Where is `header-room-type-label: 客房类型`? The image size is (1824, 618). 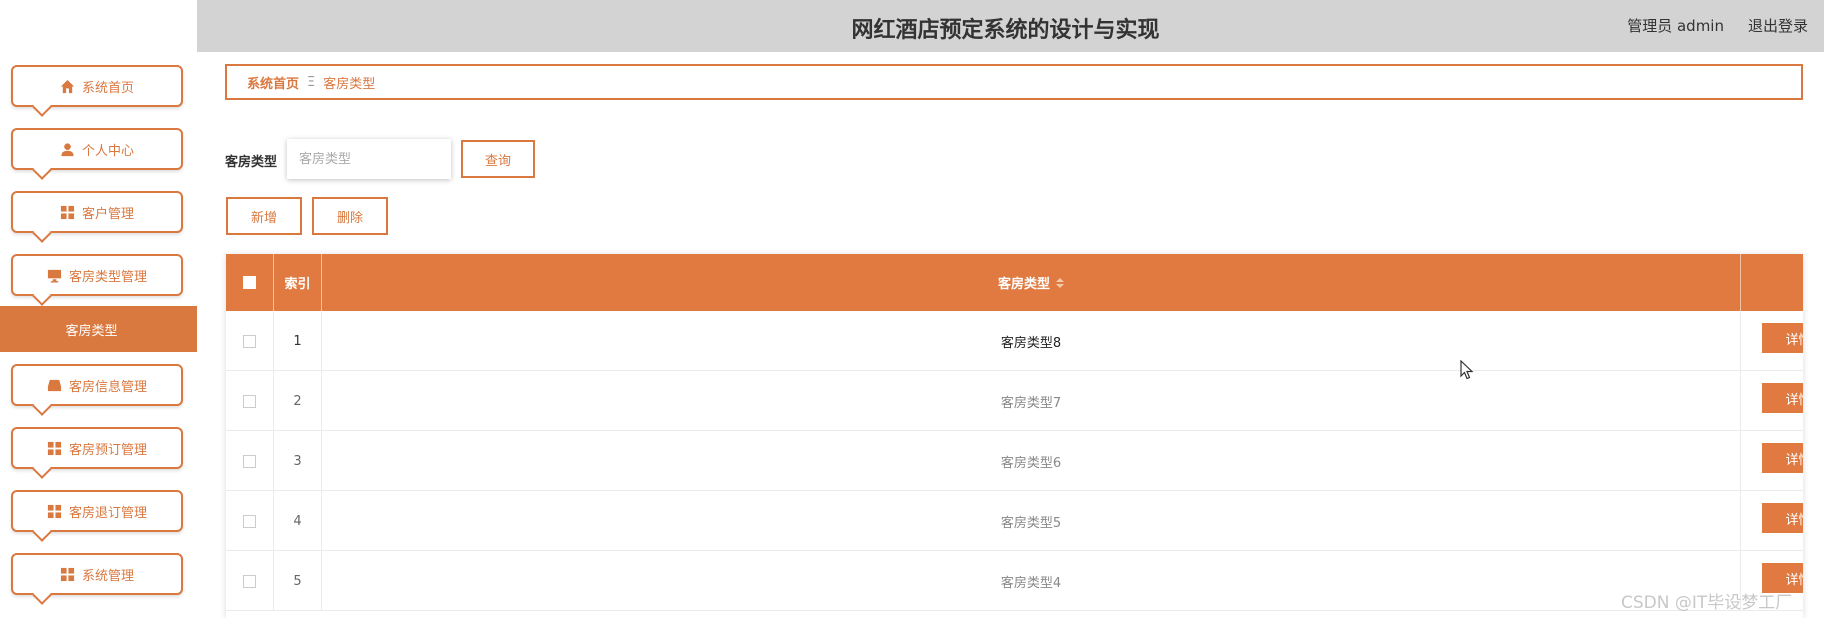 header-room-type-label: 客房类型 is located at coordinates (1023, 284).